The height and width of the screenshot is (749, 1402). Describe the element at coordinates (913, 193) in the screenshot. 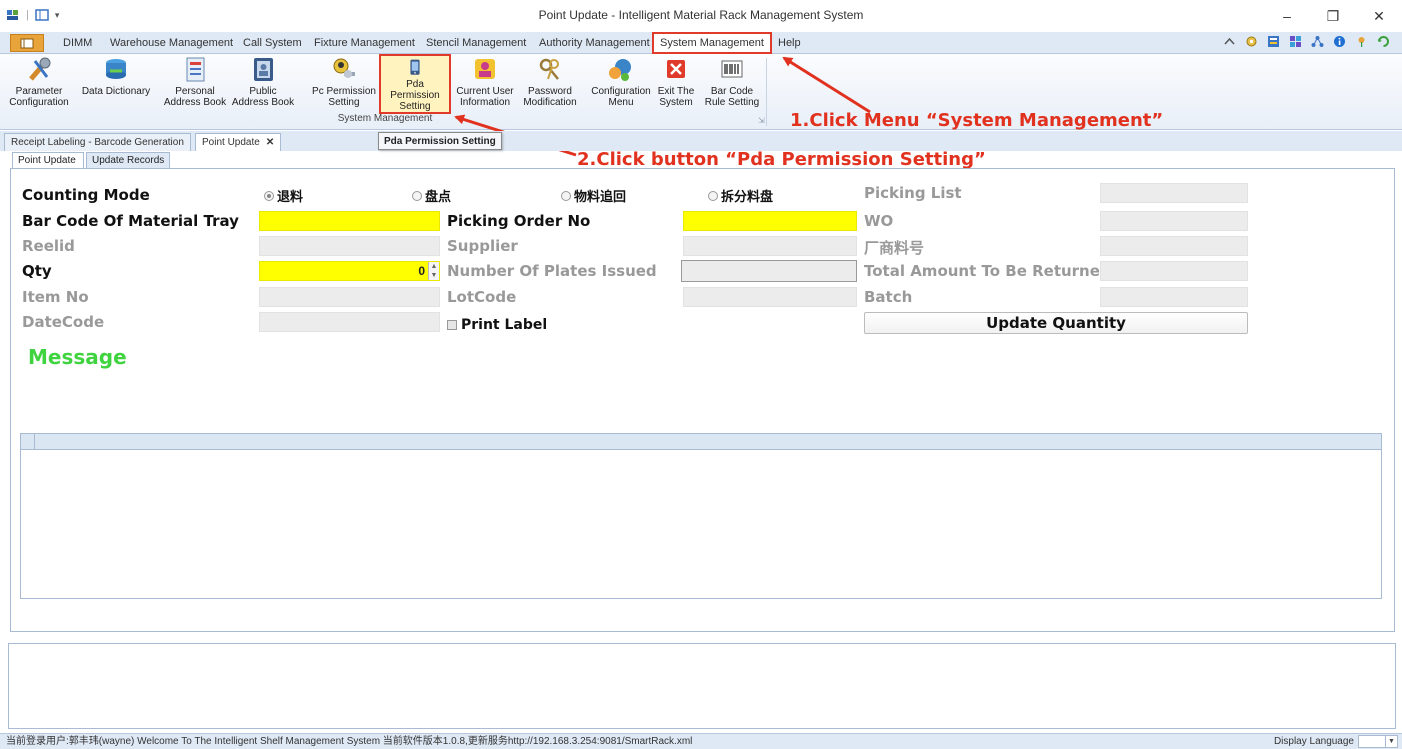

I see `picking-list-label: Picking List` at that location.